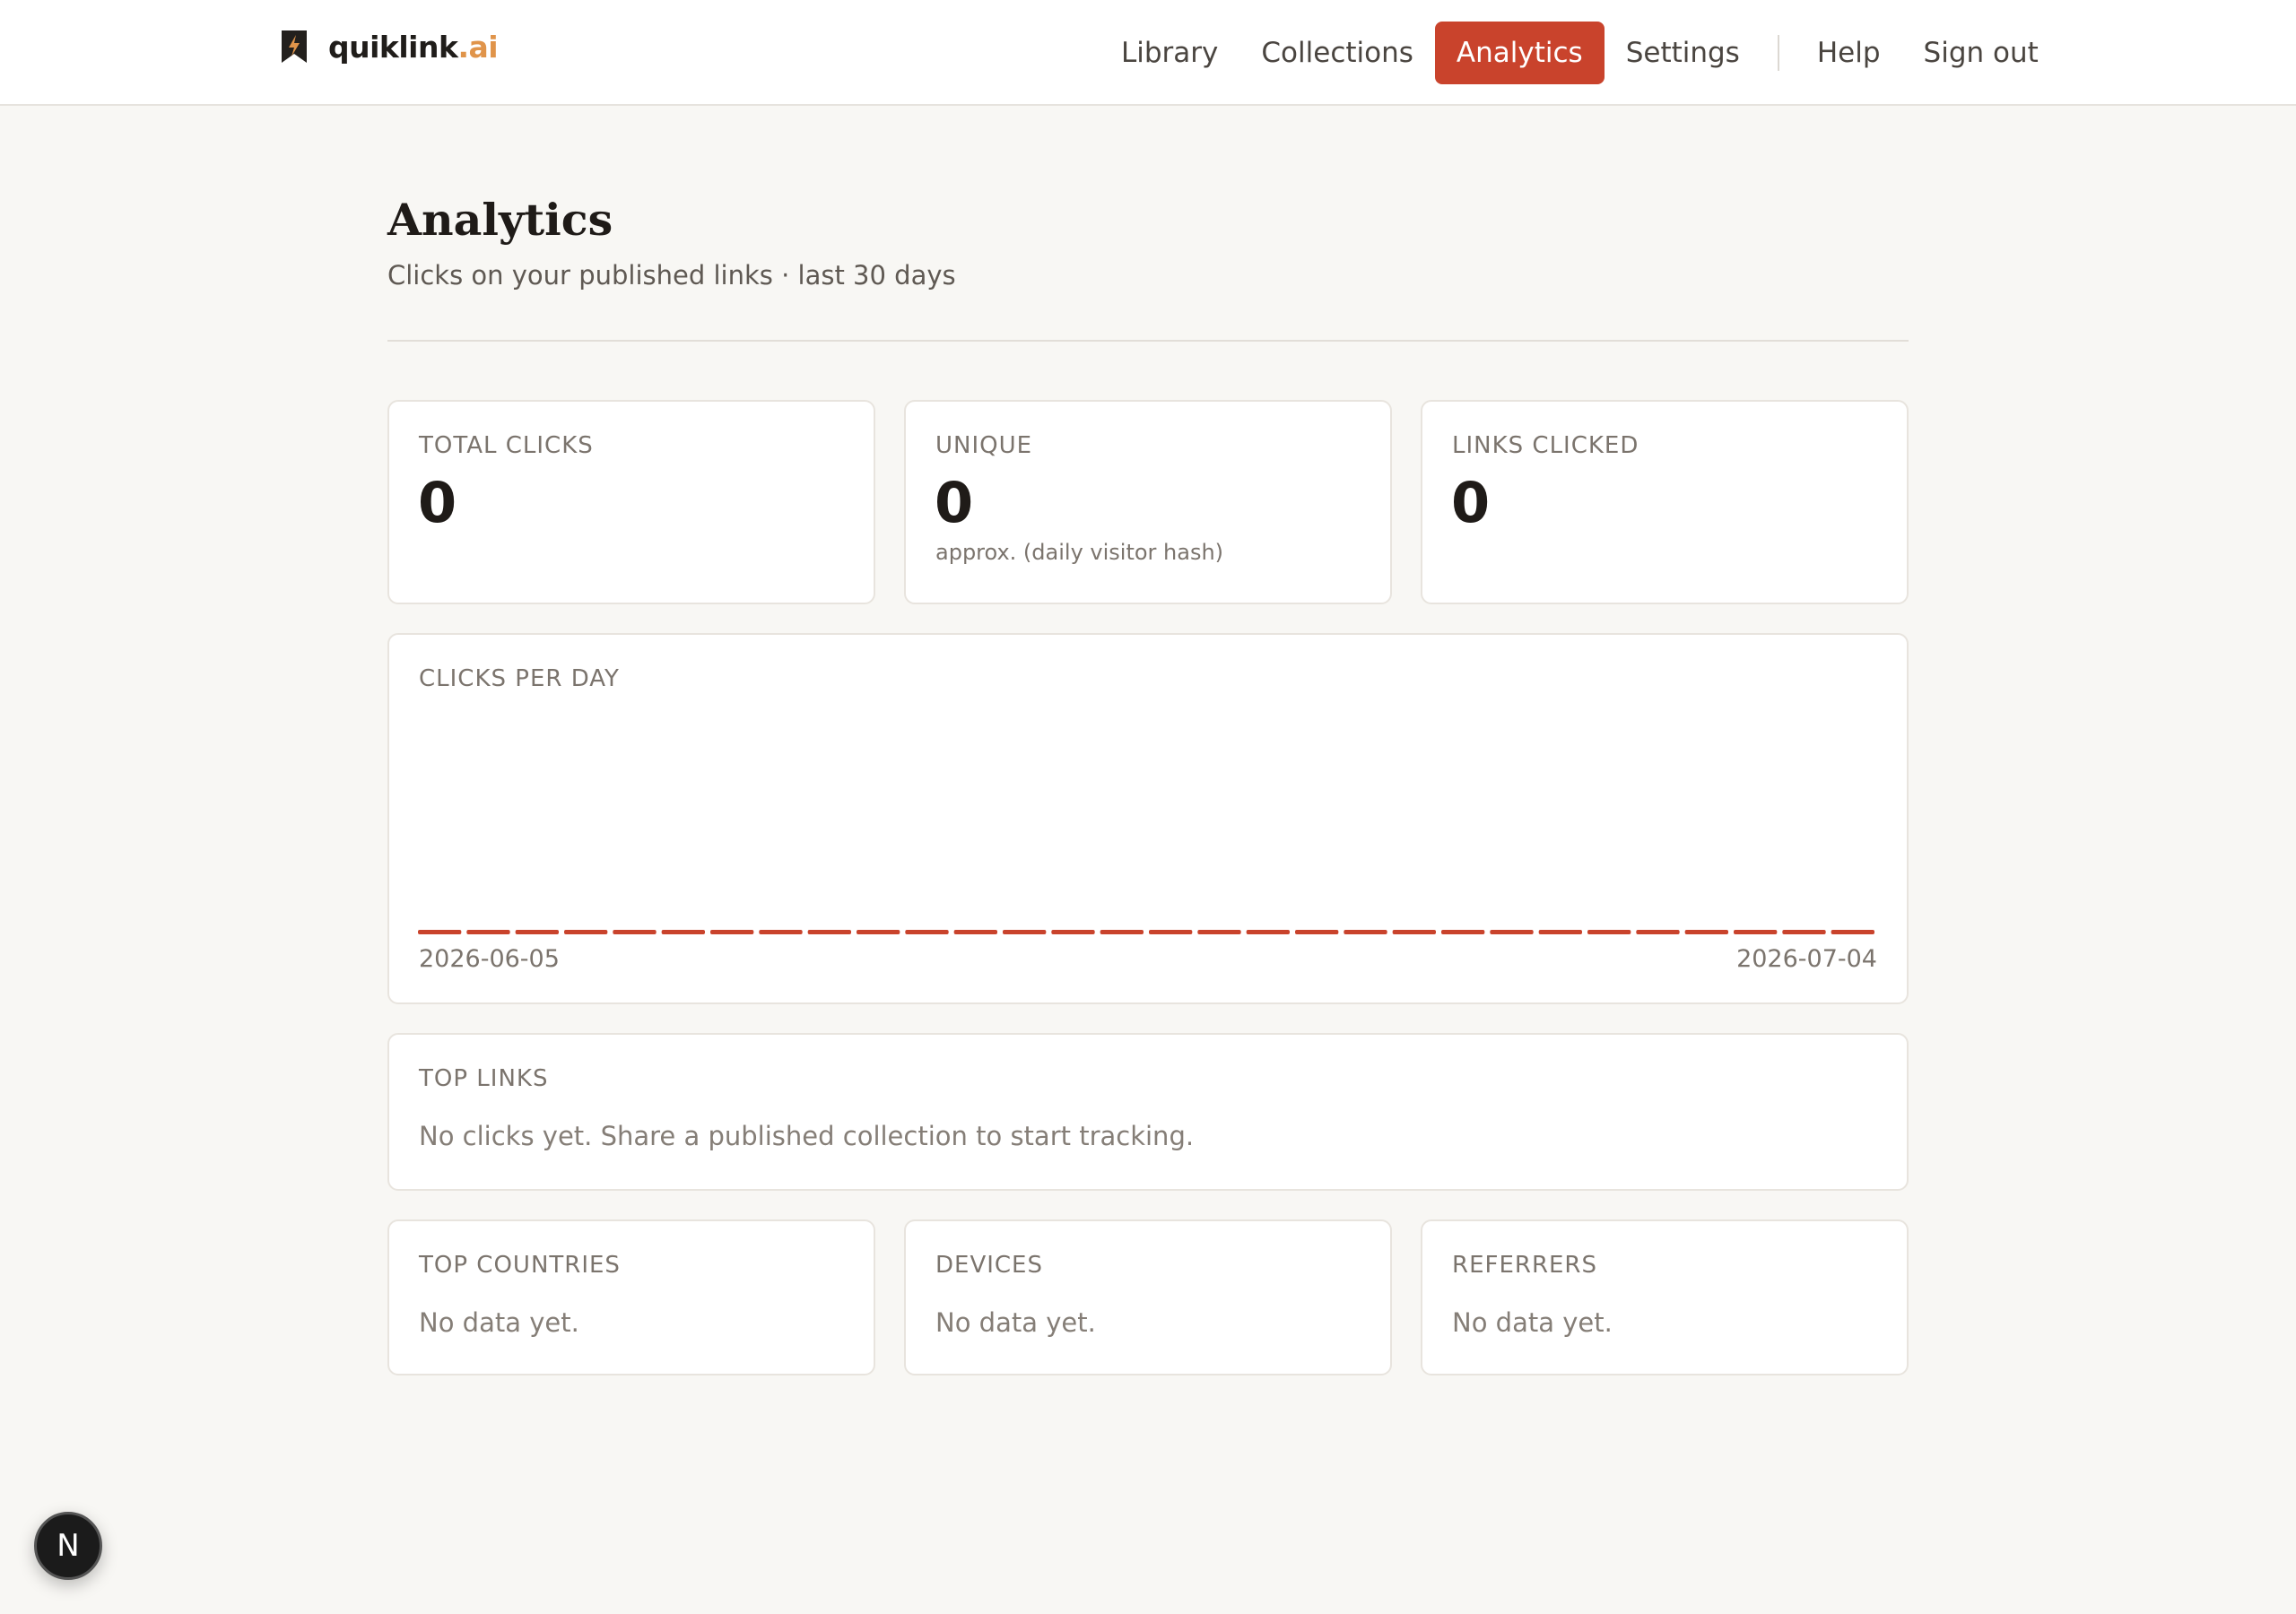 The image size is (2296, 1614). I want to click on nav-analytics: Analytics, so click(1519, 53).